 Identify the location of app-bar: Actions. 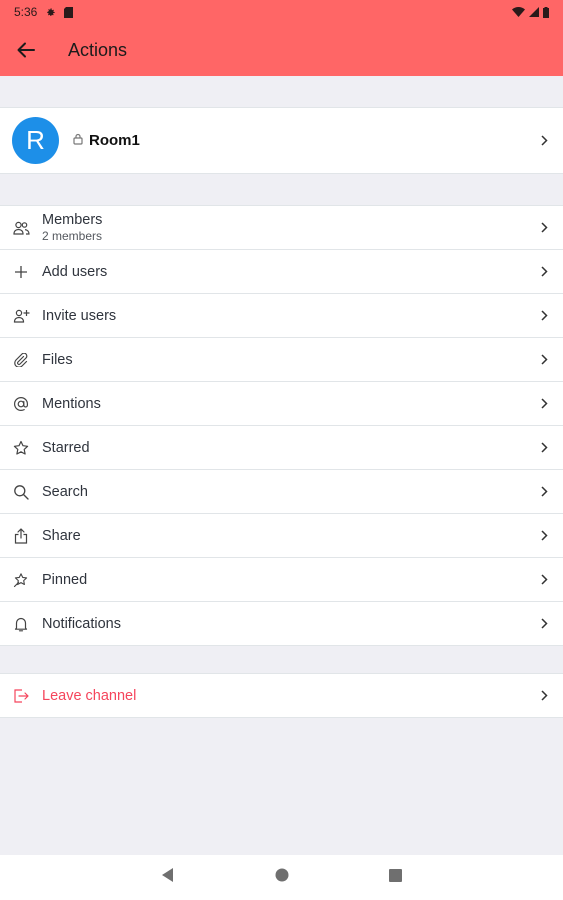
(281, 50).